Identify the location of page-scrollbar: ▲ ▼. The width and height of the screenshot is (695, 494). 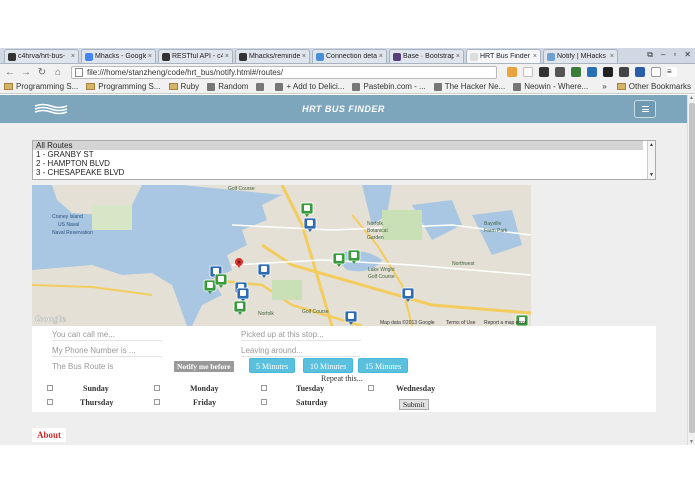
(691, 270).